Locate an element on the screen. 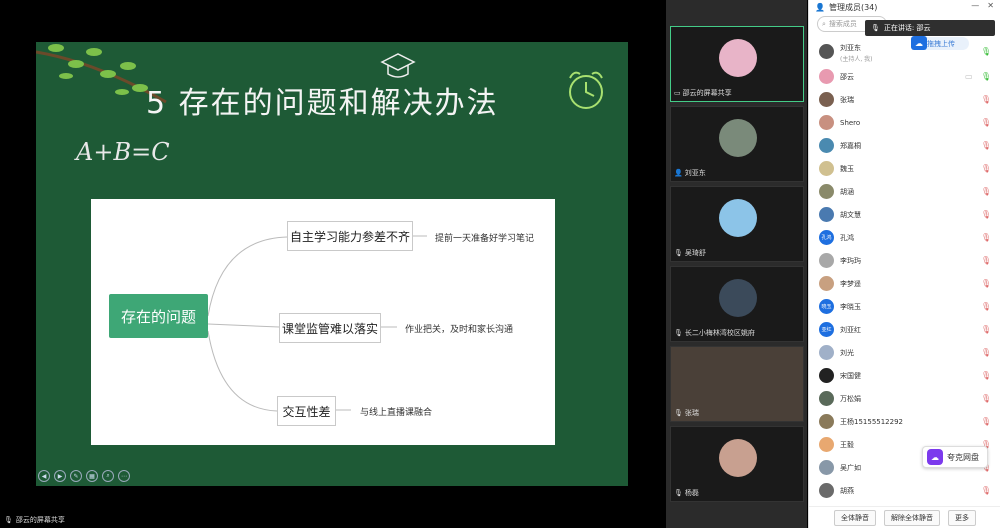 The width and height of the screenshot is (1000, 528). graduation-cap-icon is located at coordinates (398, 65).